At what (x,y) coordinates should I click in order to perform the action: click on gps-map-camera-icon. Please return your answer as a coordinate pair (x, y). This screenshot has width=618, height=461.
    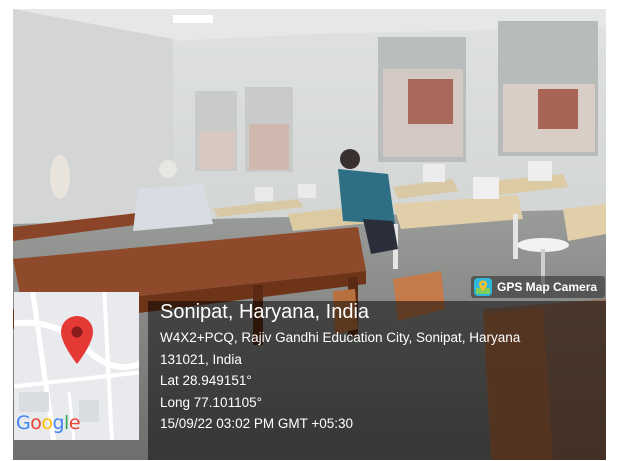
    Looking at the image, I should click on (483, 287).